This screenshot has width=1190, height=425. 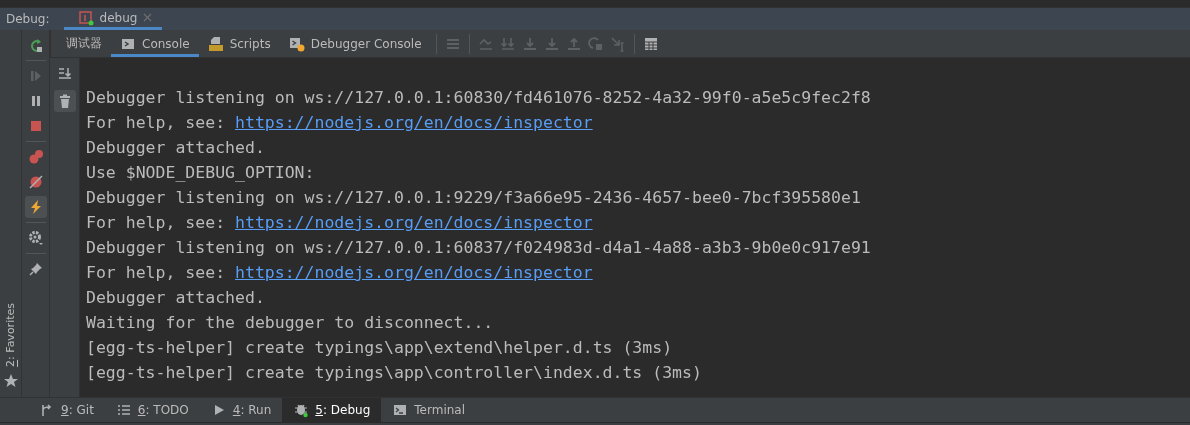 What do you see at coordinates (474, 198) in the screenshot?
I see `console-line: Debugger listening on ws://127.0.0.1:9229/f3a66e95-2436-4657-bee0-7bcf395580e1` at bounding box center [474, 198].